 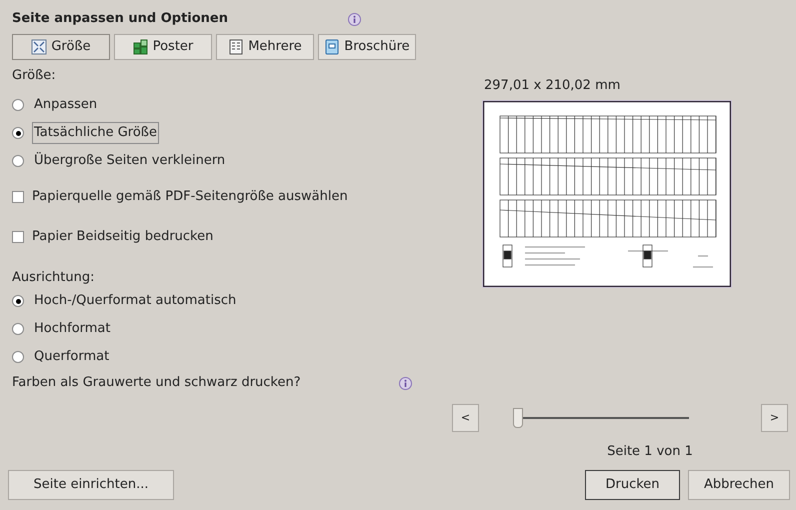 I want to click on section-label: Ausrichtung:, so click(x=54, y=278).